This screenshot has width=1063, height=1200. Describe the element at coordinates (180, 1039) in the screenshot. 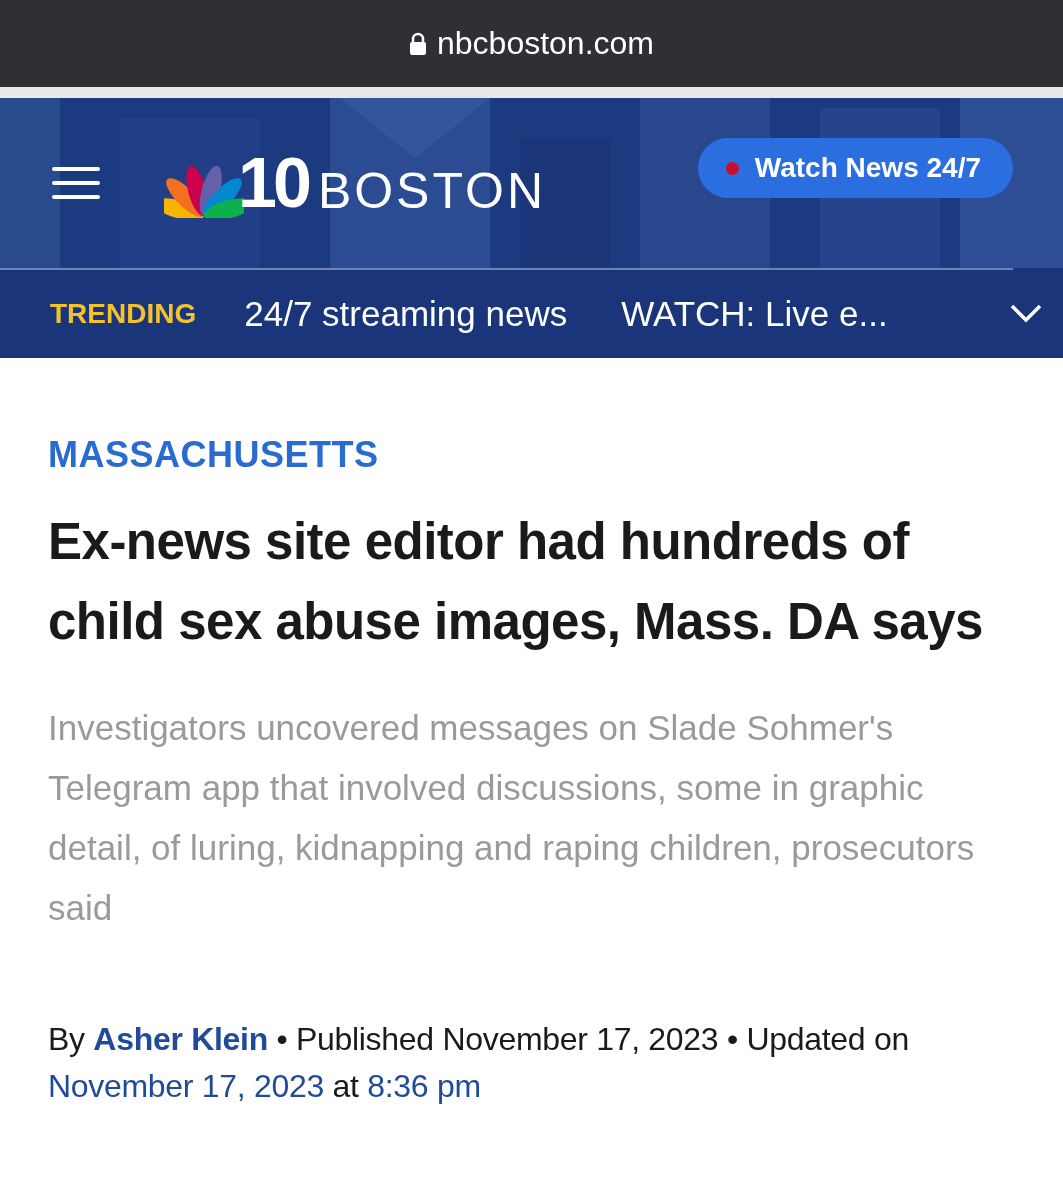

I see `author-link: Asher Klein` at that location.